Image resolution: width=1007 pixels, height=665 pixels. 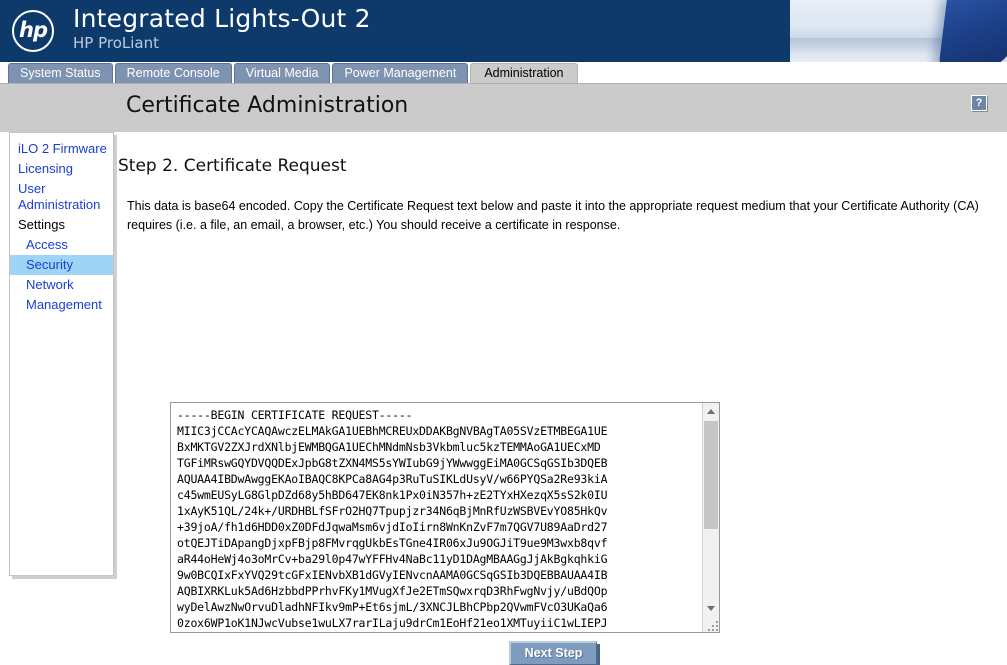 I want to click on app-banner: hp Integrated Lights-Out 2 HP ProLiant, so click(x=503, y=31).